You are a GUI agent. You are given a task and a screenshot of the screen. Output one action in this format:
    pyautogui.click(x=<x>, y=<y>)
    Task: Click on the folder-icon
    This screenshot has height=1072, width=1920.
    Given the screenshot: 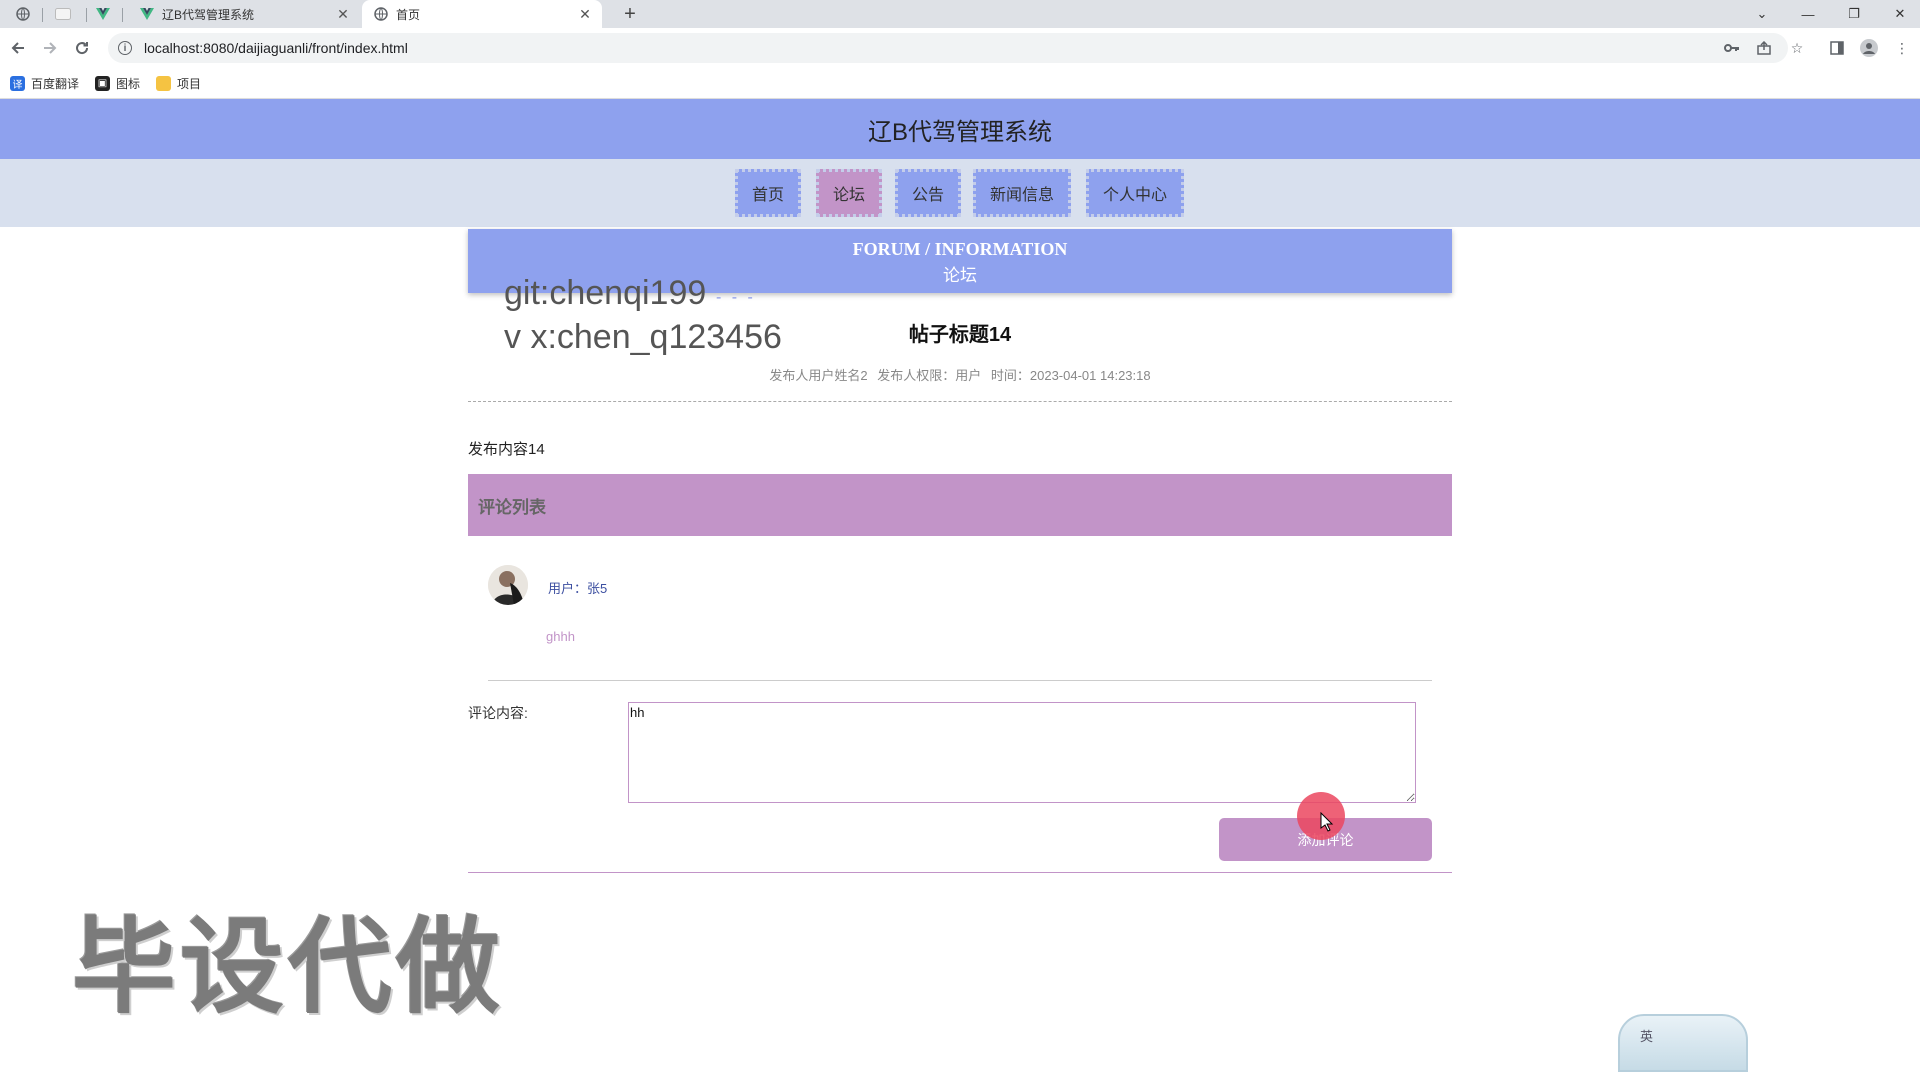 What is the action you would take?
    pyautogui.click(x=164, y=83)
    